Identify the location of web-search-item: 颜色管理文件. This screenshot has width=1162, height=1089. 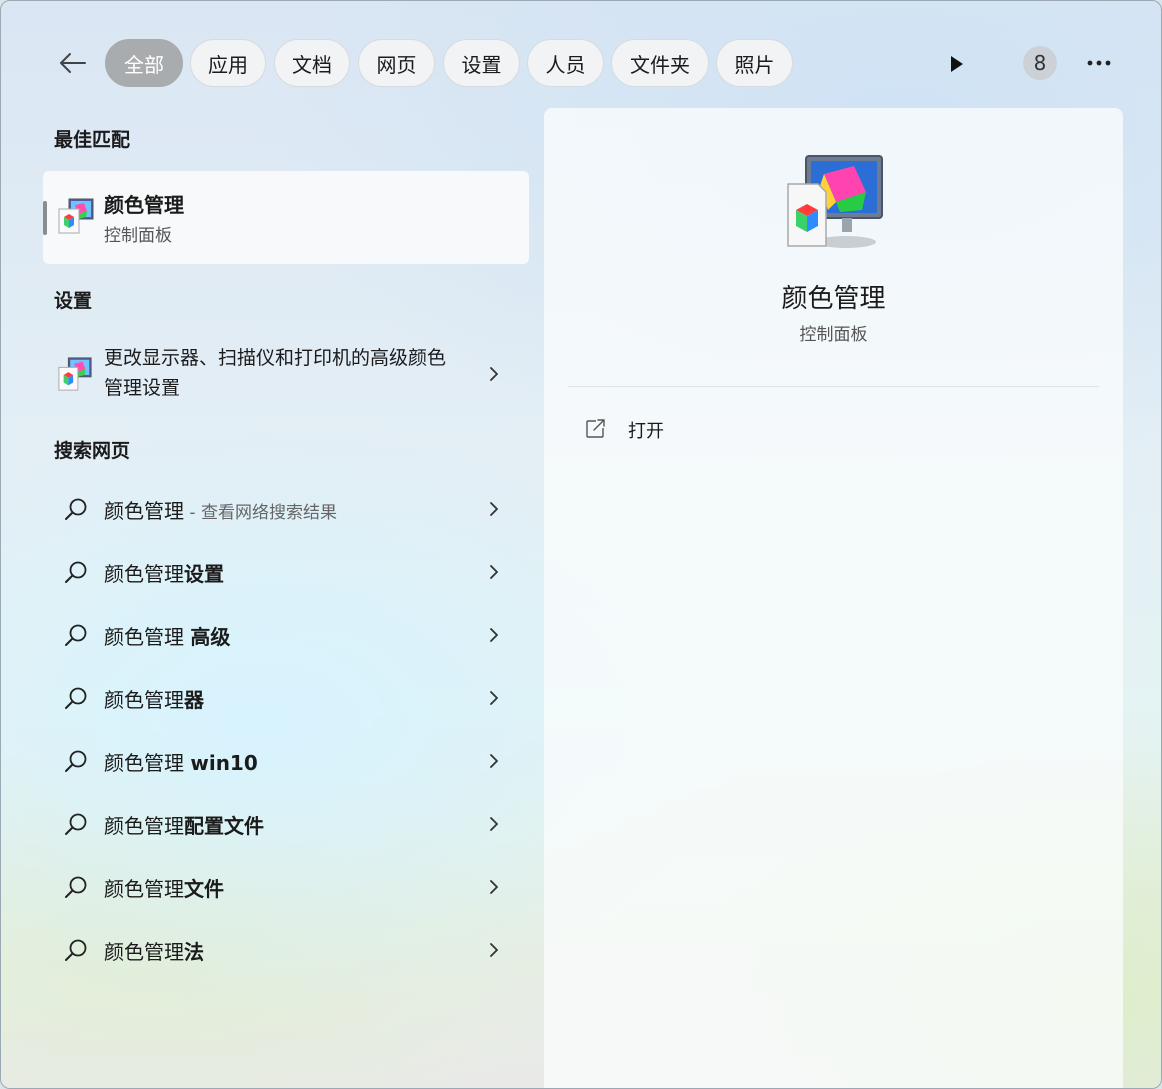
(286, 887).